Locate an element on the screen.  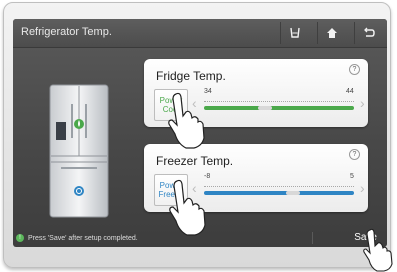
fridge-slider-thumb is located at coordinates (265, 108).